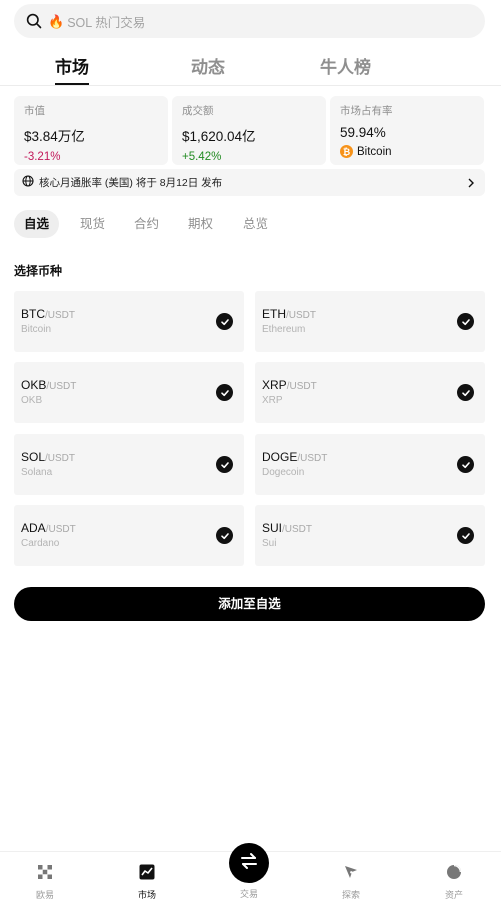  Describe the element at coordinates (295, 457) in the screenshot. I see `coin-pair: DOGE/USDT` at that location.